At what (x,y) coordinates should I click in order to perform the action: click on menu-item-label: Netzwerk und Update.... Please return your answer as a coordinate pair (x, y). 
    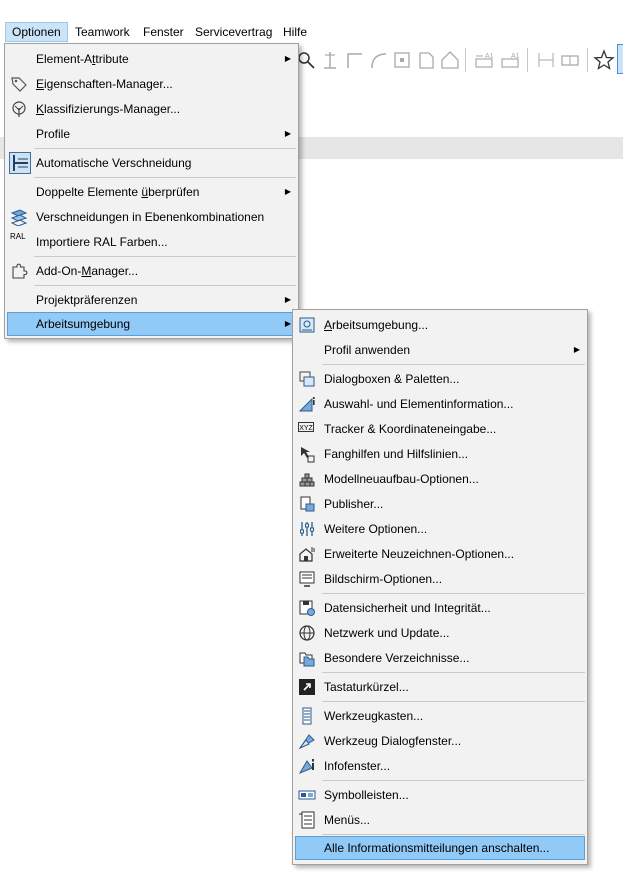
    Looking at the image, I should click on (387, 633).